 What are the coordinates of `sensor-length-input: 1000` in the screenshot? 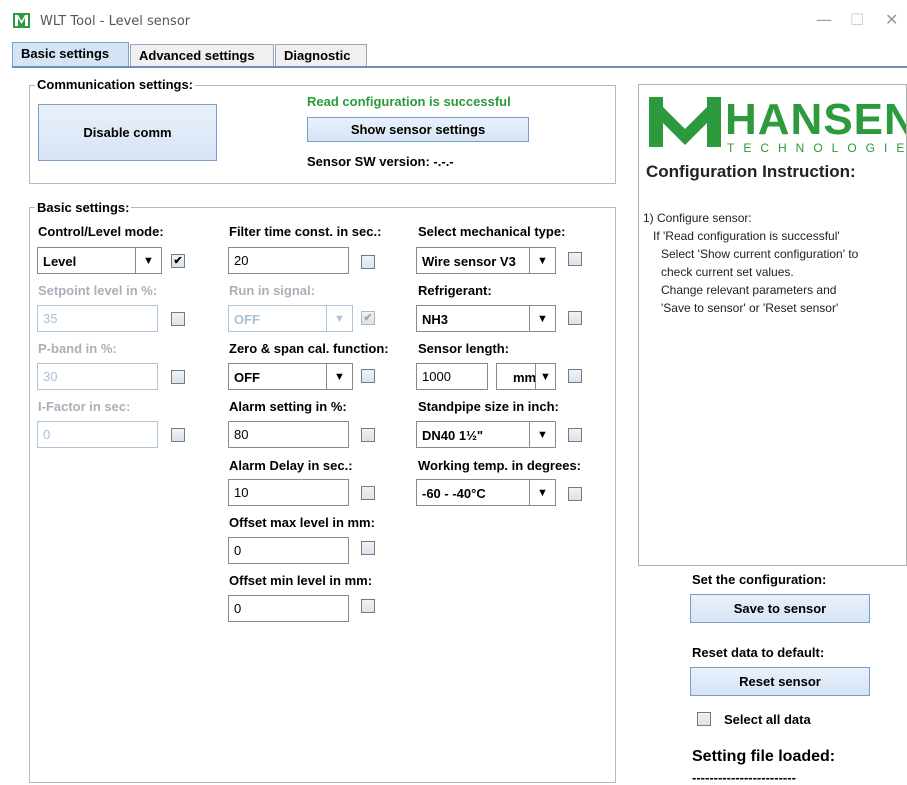 It's located at (452, 376).